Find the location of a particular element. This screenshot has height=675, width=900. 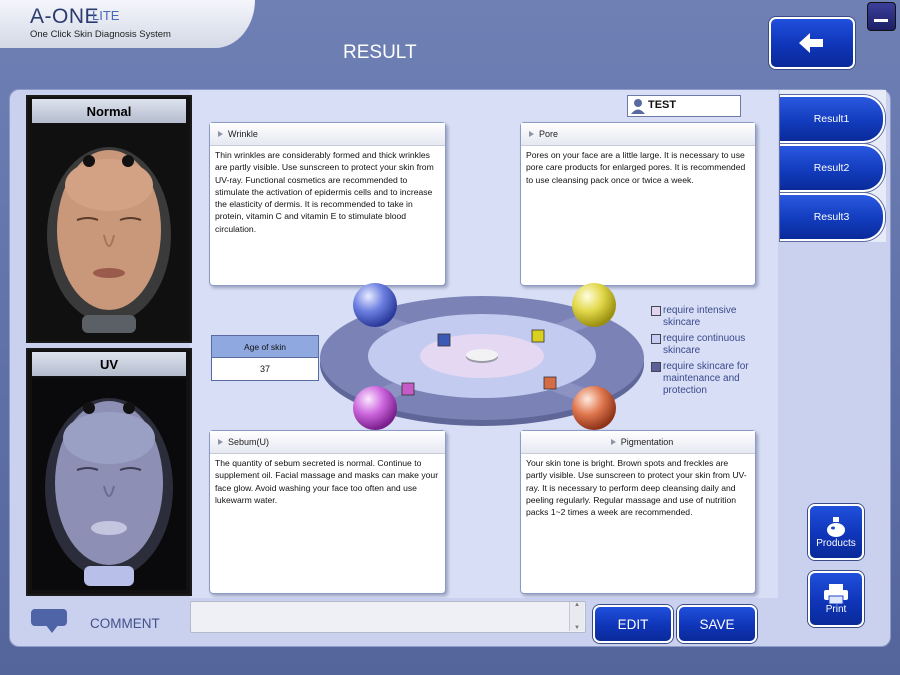

pore-card-header: Pore is located at coordinates (638, 134).